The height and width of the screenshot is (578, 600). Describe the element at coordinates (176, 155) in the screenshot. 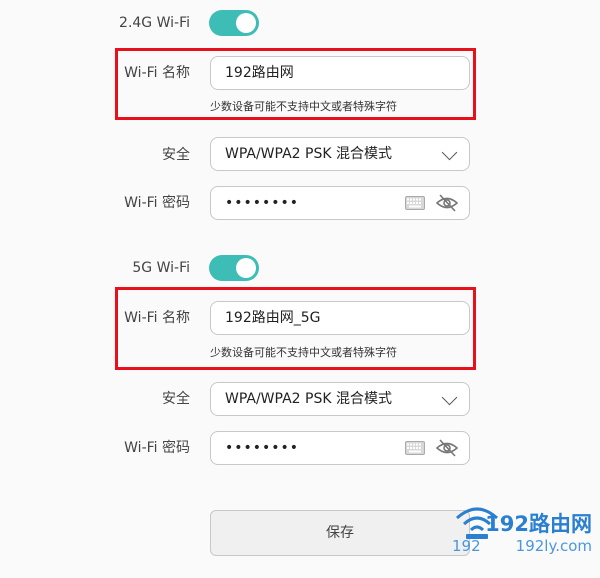

I see `wifi24-security-label: 安全` at that location.